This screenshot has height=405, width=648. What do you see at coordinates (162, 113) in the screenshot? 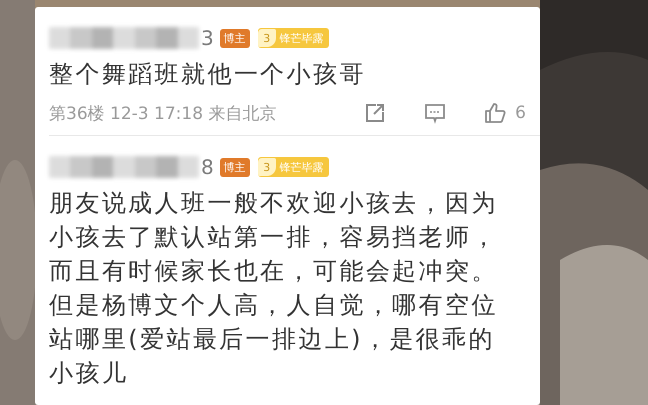
I see `comment-meta: 第36楼 12-3 17:18 来自北京` at bounding box center [162, 113].